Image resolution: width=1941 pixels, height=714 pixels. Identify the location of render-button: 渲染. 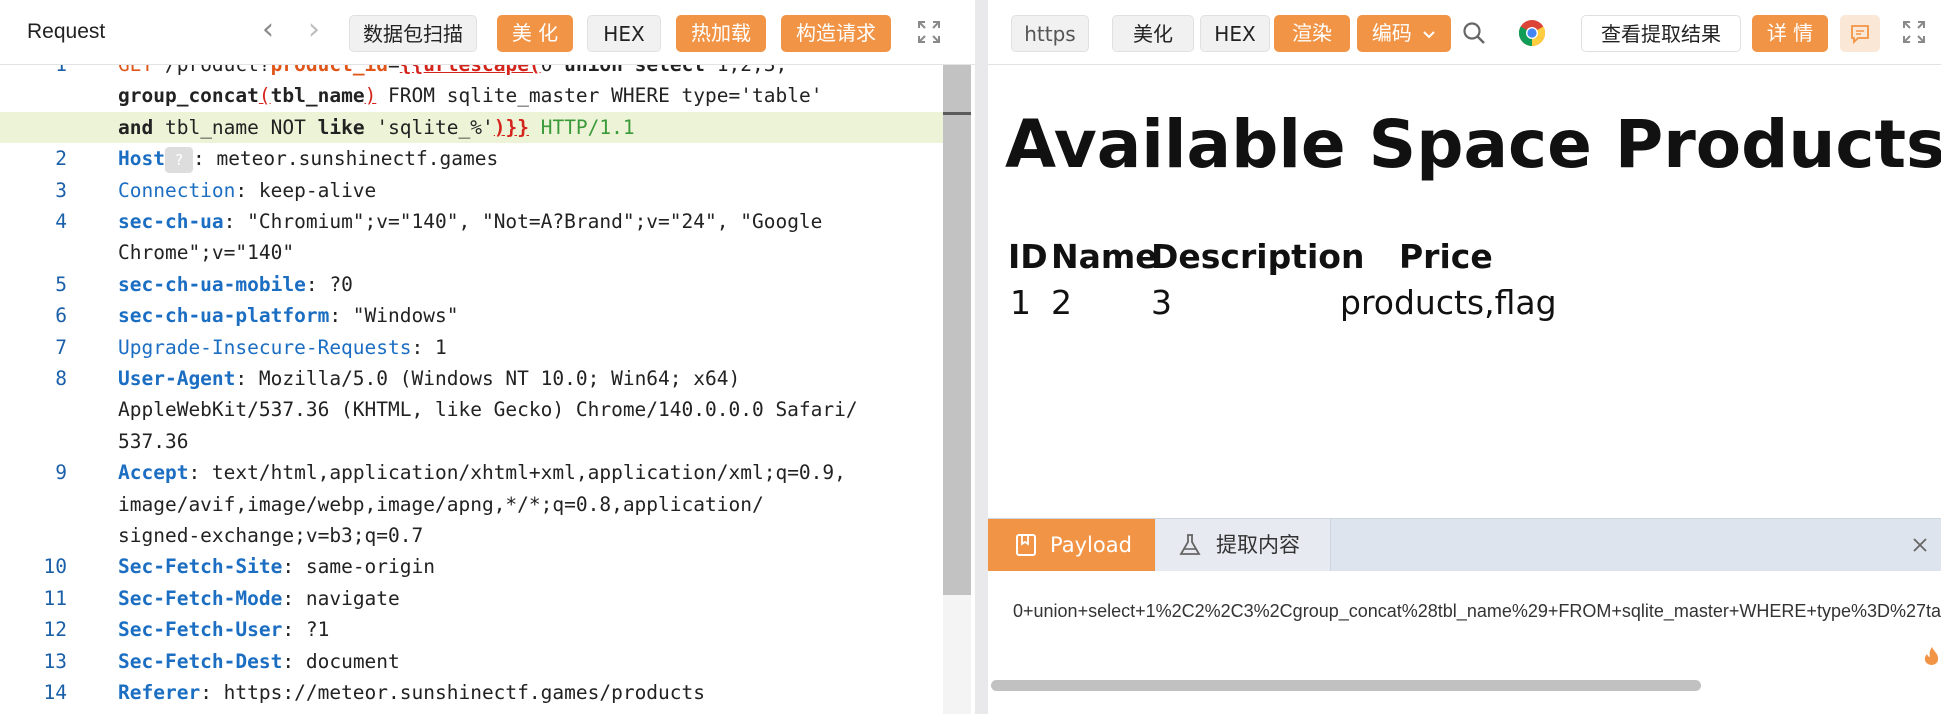
(1312, 33).